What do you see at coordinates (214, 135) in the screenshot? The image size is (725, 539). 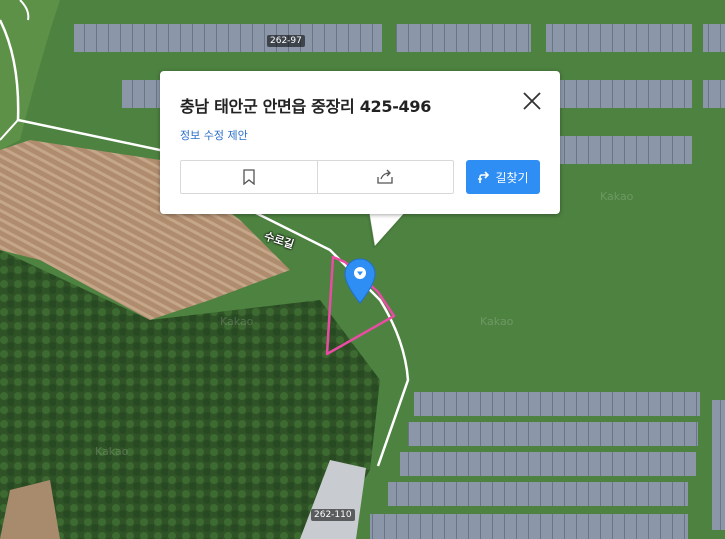 I see `suggest-edit-link: 정보 수정 제안` at bounding box center [214, 135].